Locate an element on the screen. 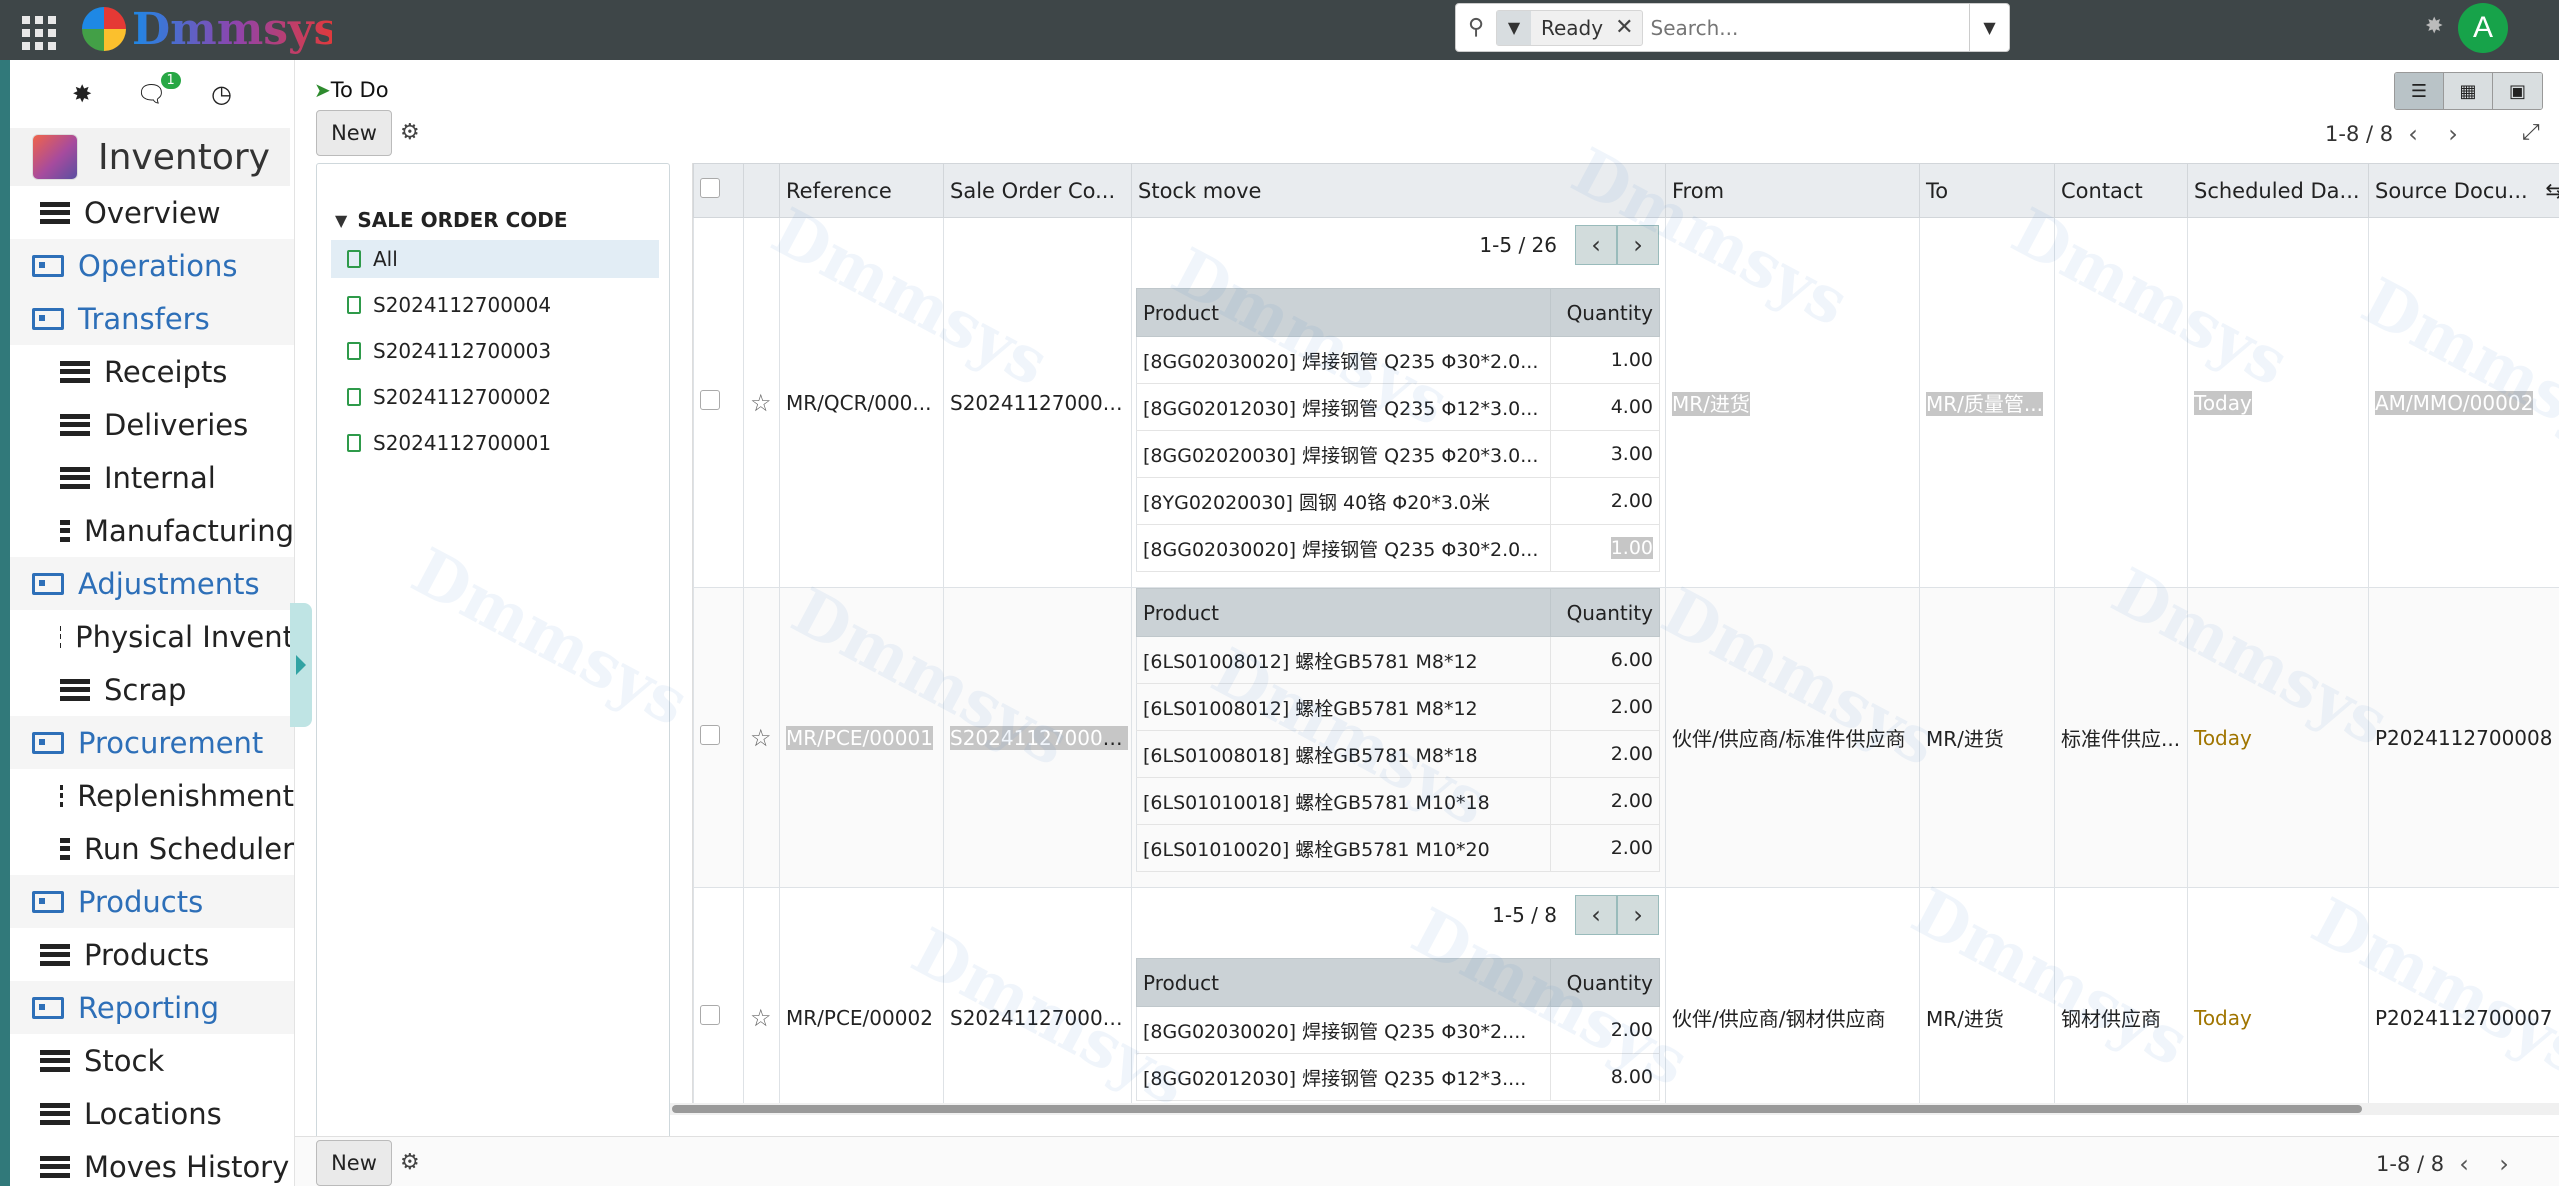  search-input is located at coordinates (1800, 27).